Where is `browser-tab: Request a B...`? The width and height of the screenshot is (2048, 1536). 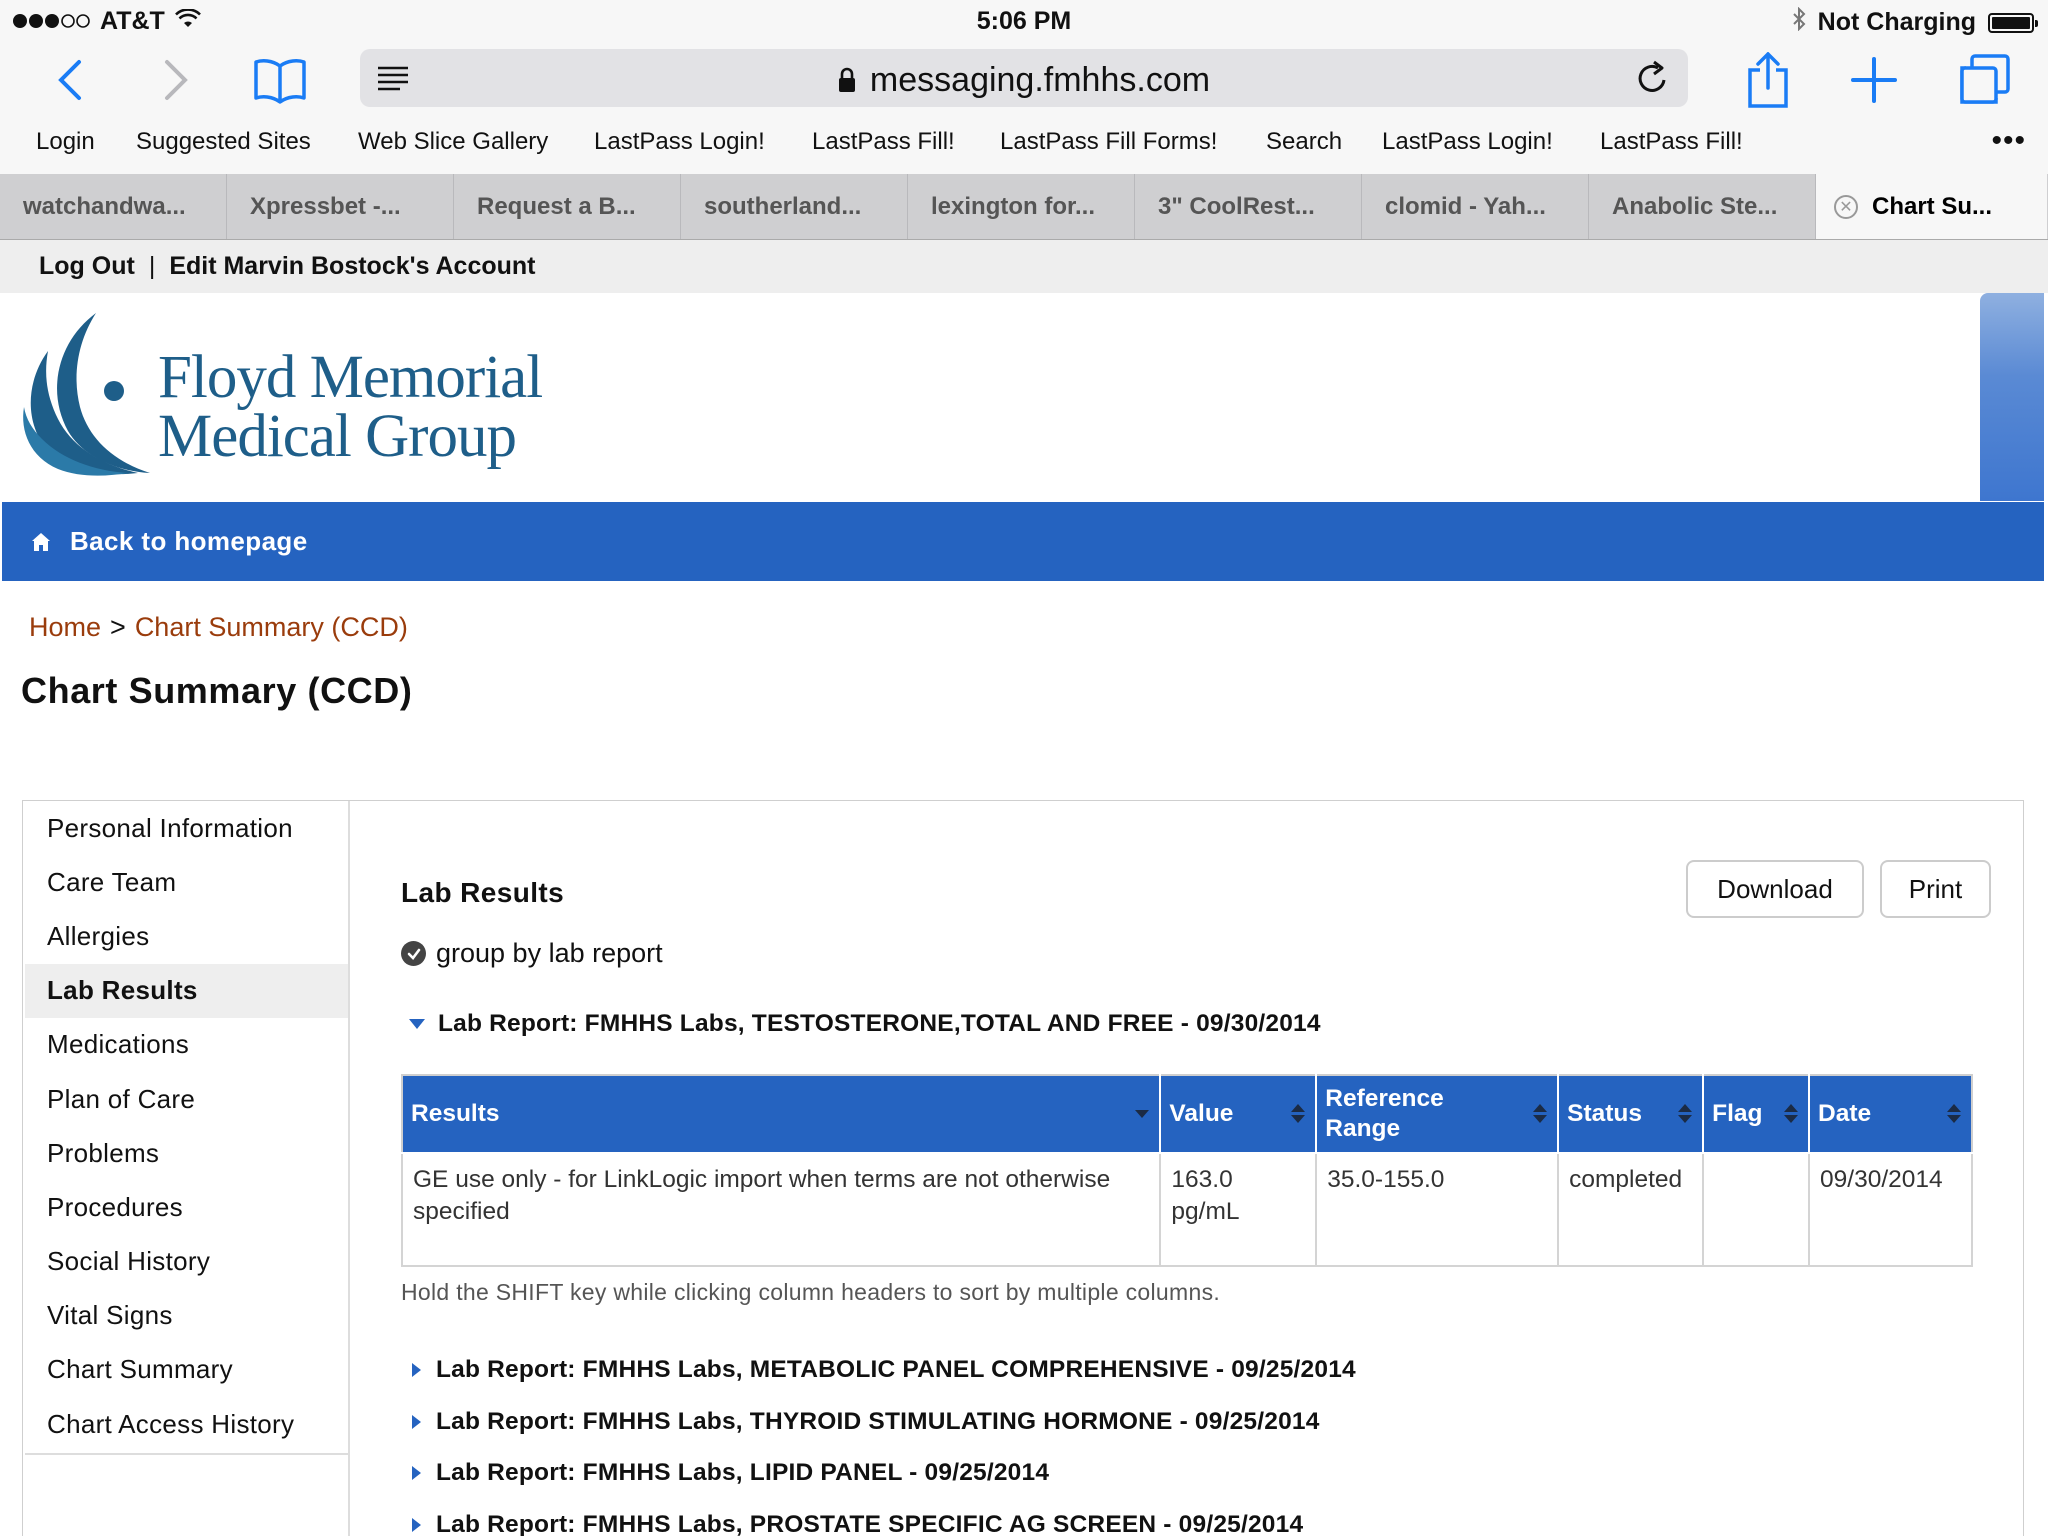 browser-tab: Request a B... is located at coordinates (567, 206).